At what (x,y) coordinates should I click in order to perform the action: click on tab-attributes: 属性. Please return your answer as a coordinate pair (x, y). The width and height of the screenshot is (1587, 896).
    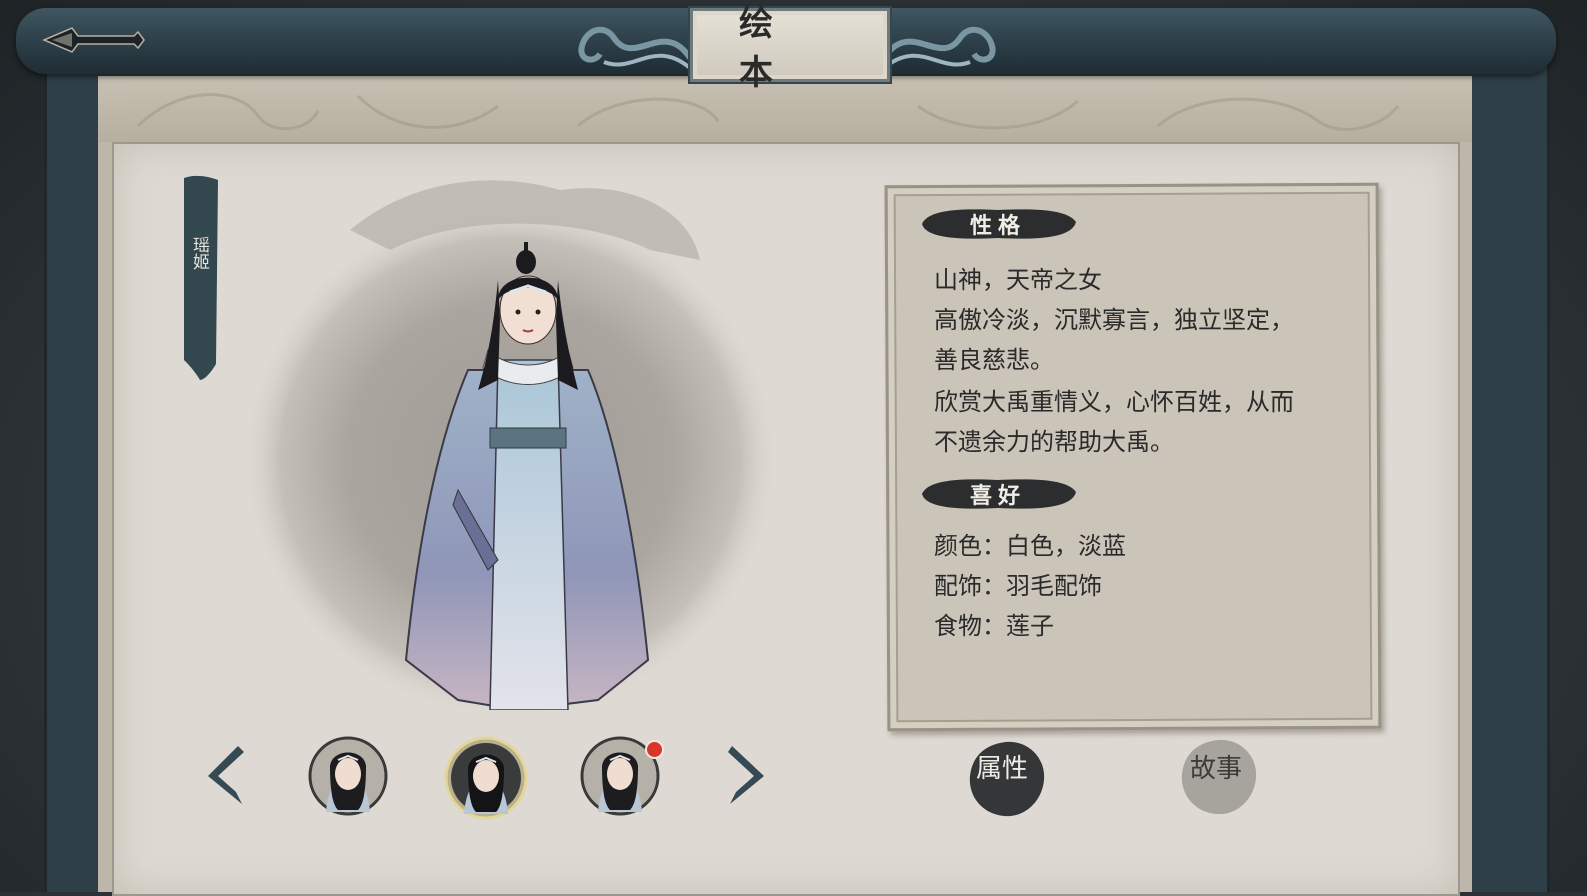
    Looking at the image, I should click on (1007, 779).